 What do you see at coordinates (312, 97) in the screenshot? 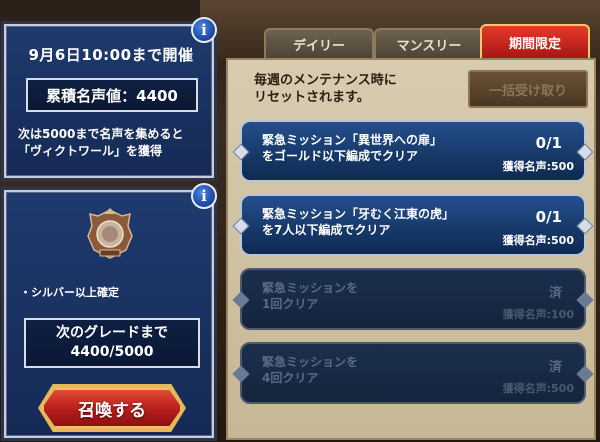
I see `reset-note-line2: リセットされます。` at bounding box center [312, 97].